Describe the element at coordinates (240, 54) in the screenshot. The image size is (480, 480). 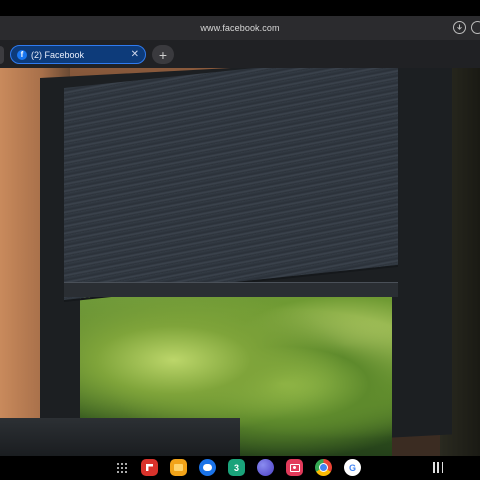
I see `tab-strip: f (2) Facebook ✕ +` at that location.